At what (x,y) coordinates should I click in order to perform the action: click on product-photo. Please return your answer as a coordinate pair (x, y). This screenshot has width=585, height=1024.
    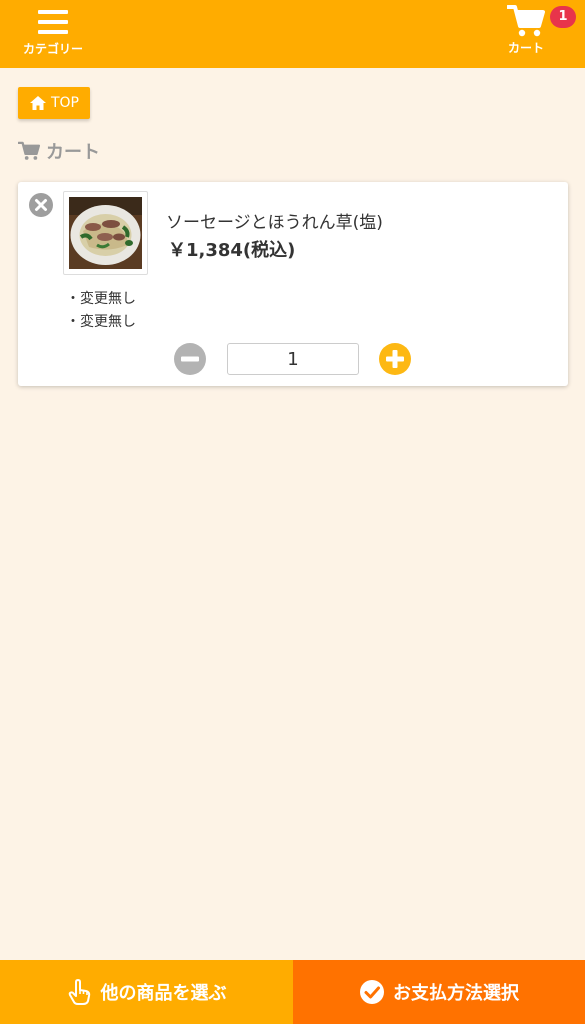
    Looking at the image, I should click on (105, 233).